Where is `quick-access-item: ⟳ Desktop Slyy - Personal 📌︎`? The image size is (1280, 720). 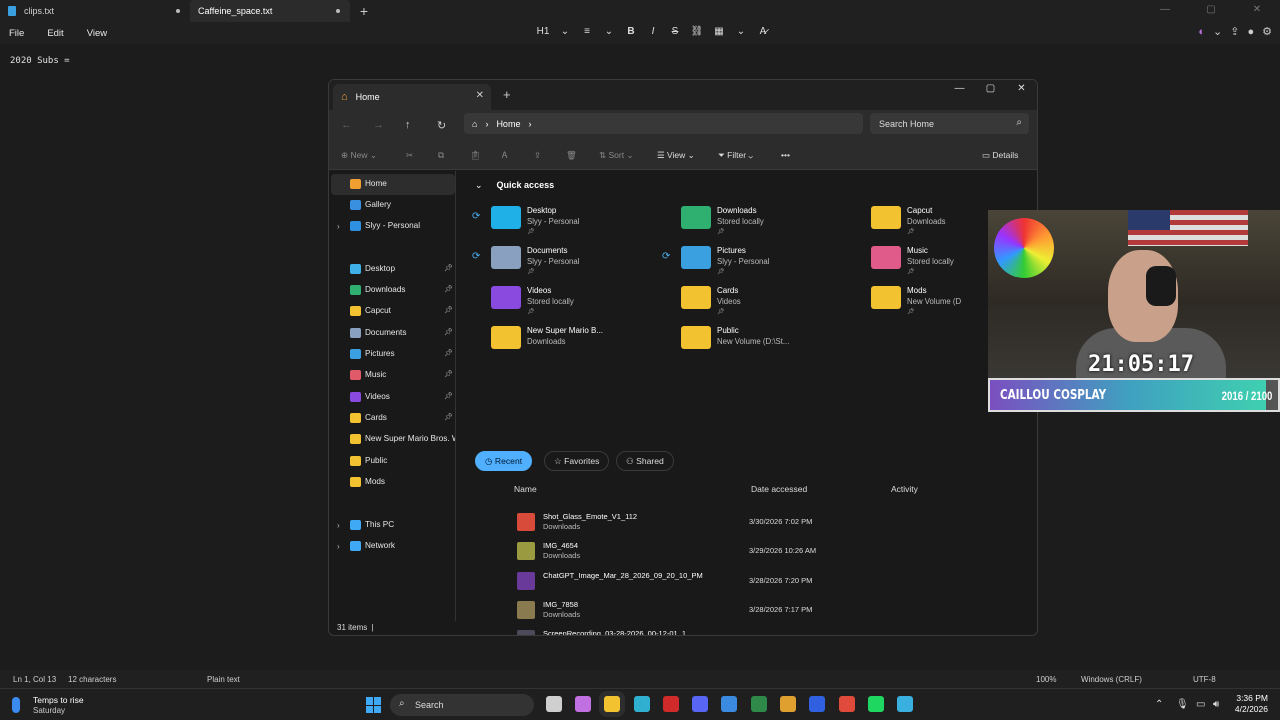 quick-access-item: ⟳ Desktop Slyy - Personal 📌︎ is located at coordinates (555, 220).